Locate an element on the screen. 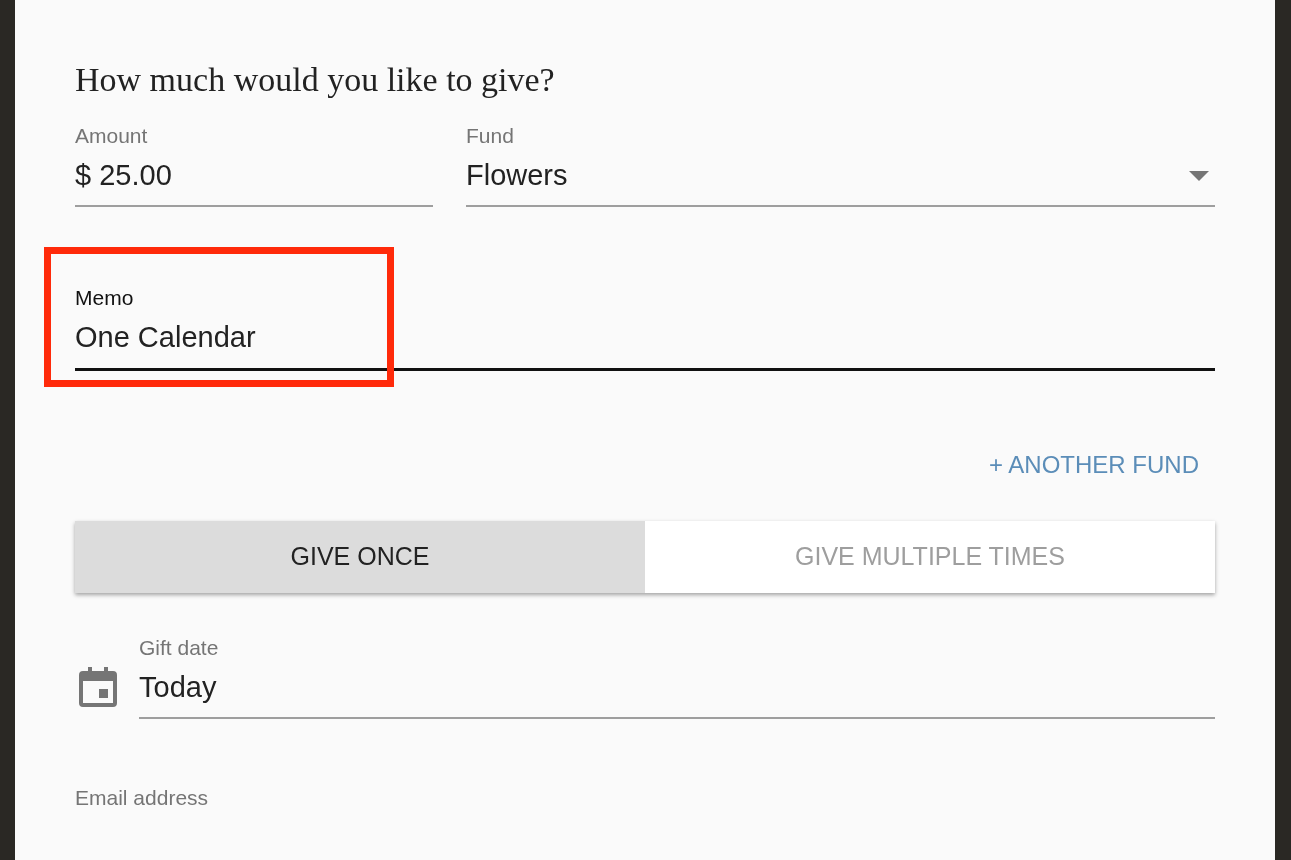 This screenshot has height=860, width=1291. field-label: Fund is located at coordinates (490, 135).